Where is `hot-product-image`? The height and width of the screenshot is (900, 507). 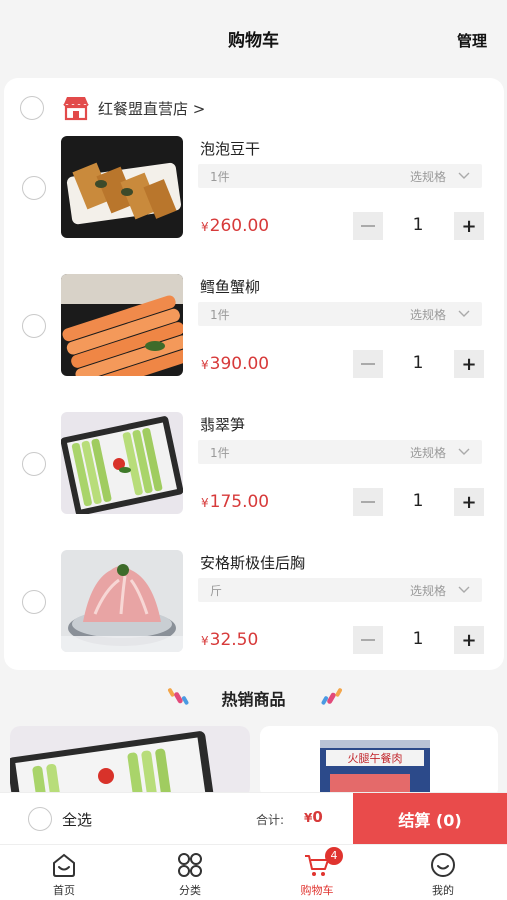 hot-product-image is located at coordinates (130, 762).